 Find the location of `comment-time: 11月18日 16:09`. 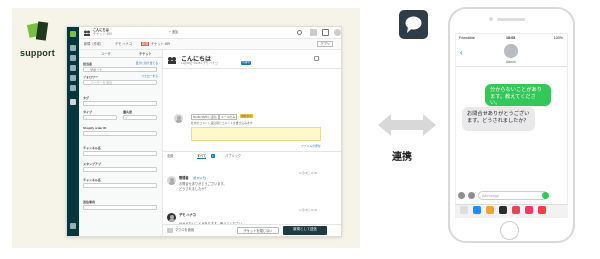

comment-time: 11月18日 16:09 is located at coordinates (308, 210).